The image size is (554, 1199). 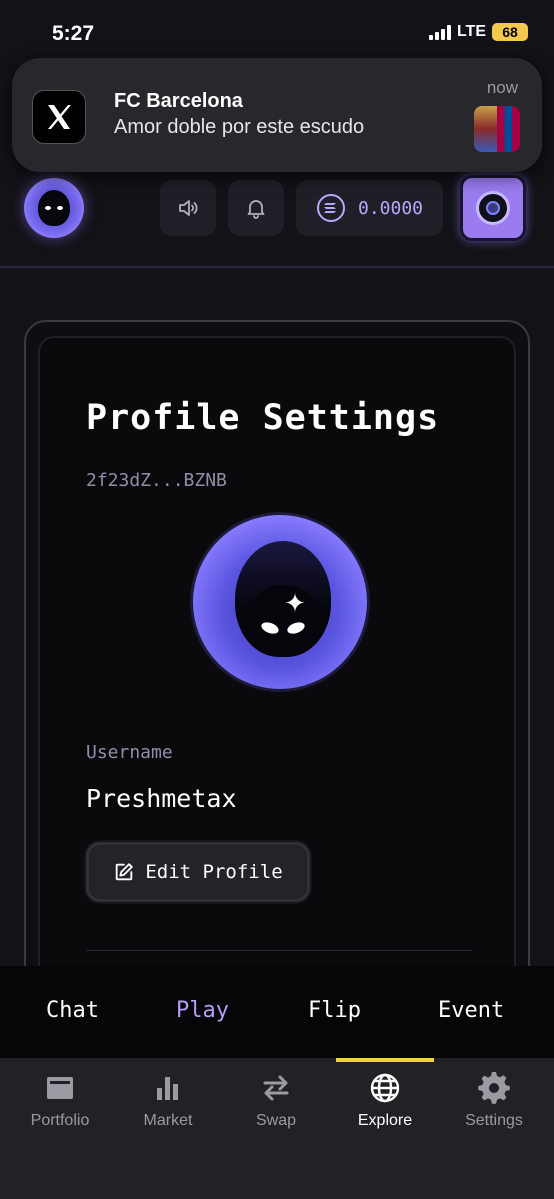 I want to click on notifications-button, so click(x=256, y=208).